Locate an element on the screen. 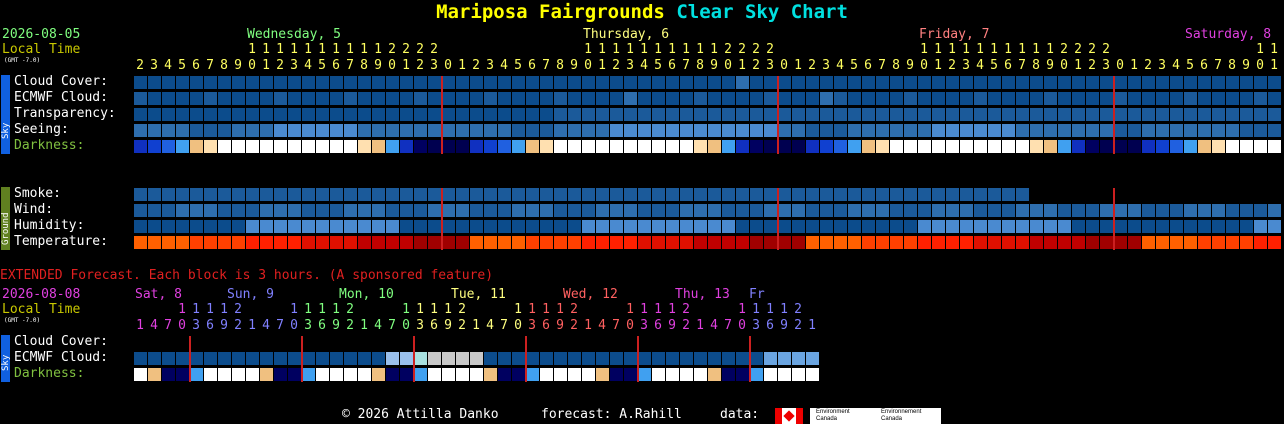 This screenshot has width=1284, height=424. ext-hour-tens-label: 2 is located at coordinates (238, 309).